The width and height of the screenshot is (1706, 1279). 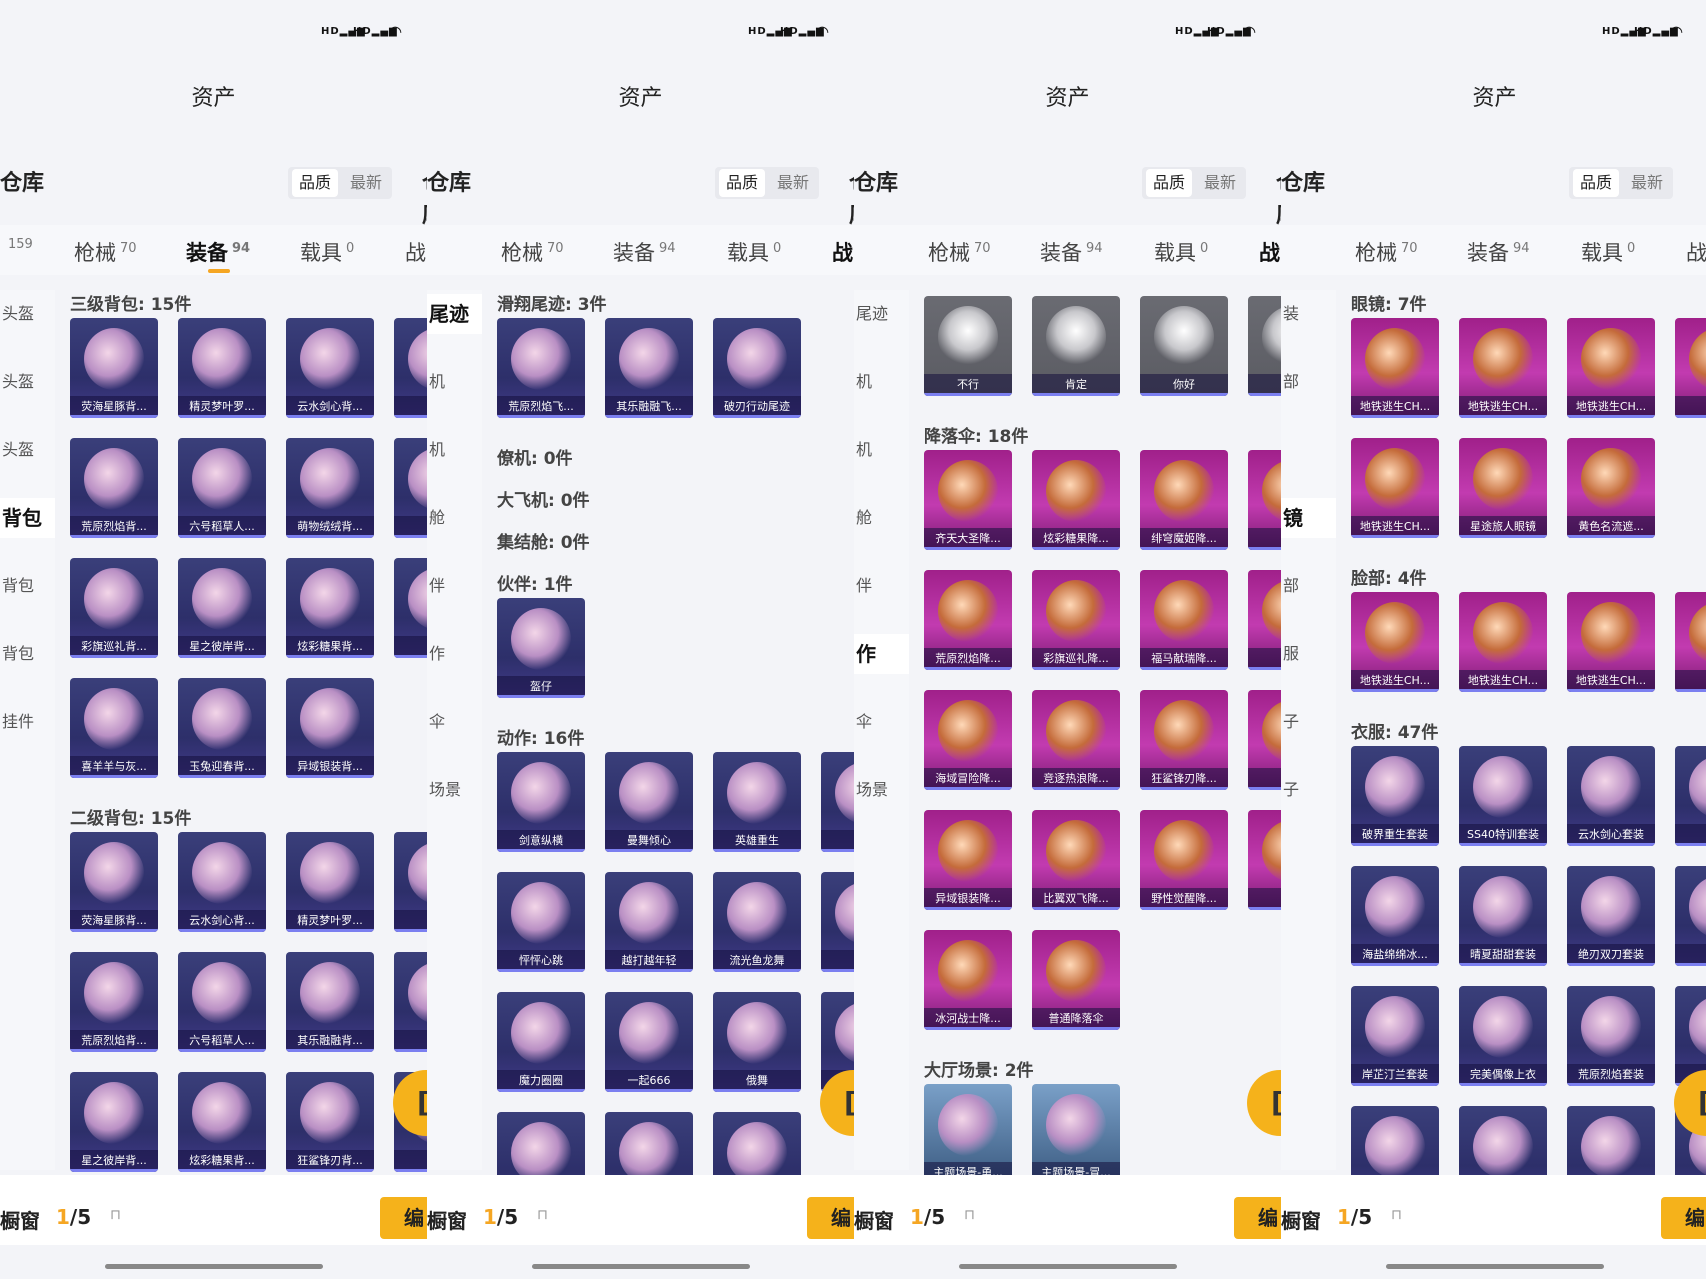 What do you see at coordinates (754, 252) in the screenshot?
I see `tab-3: 载具 0` at bounding box center [754, 252].